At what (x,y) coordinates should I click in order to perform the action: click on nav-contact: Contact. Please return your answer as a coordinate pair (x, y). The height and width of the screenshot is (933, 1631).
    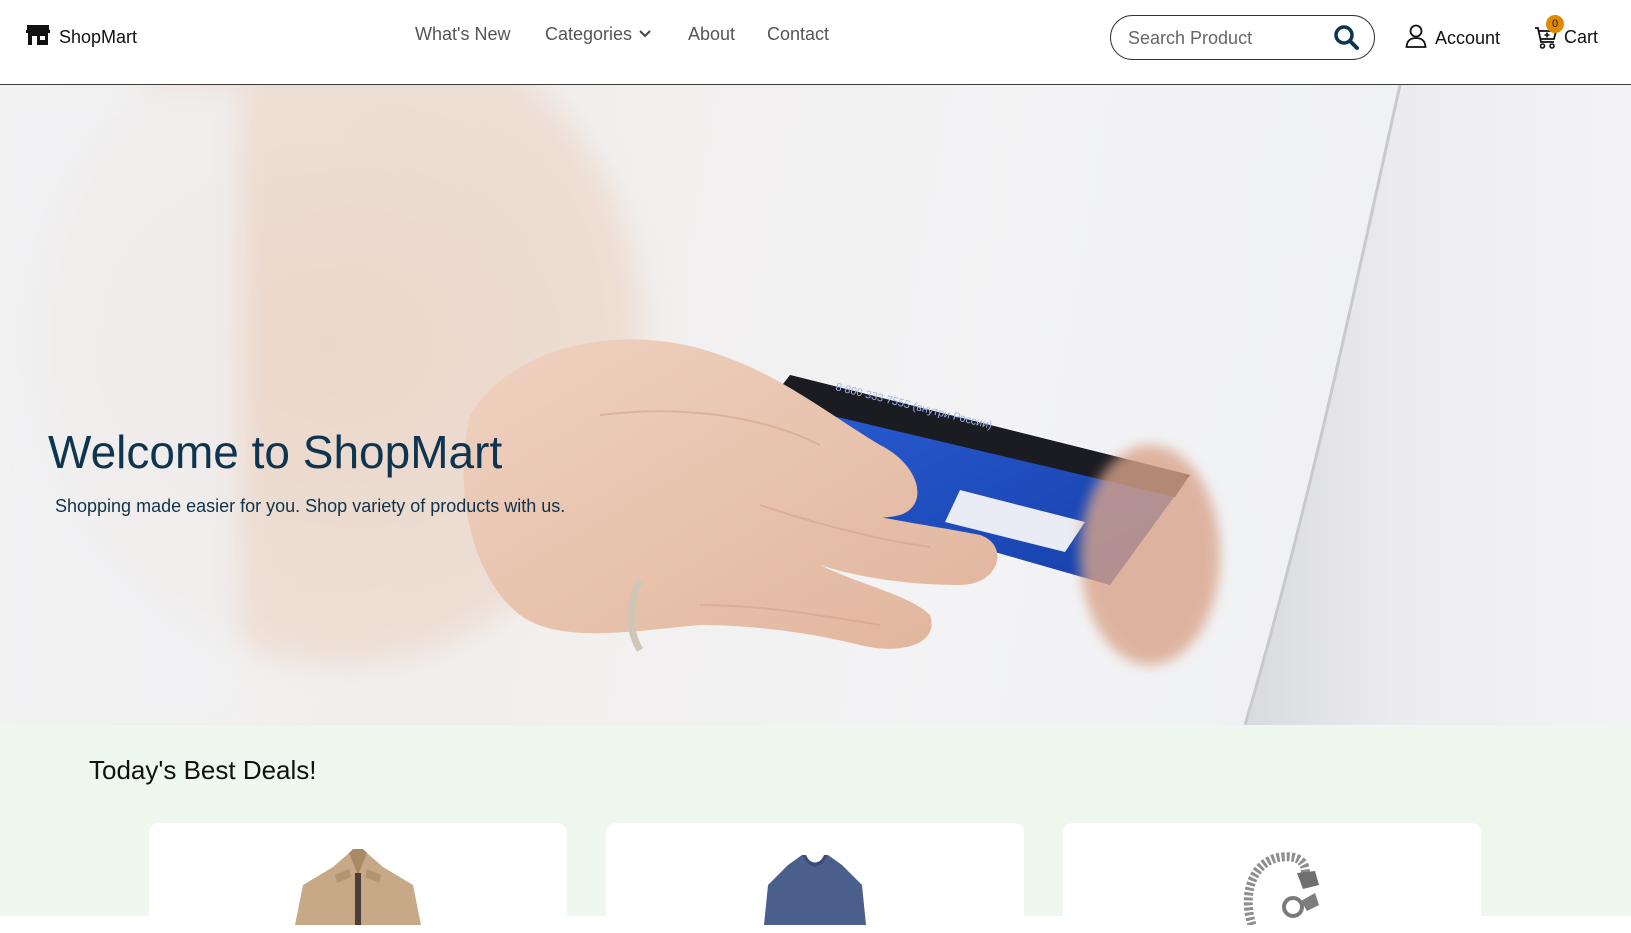
    Looking at the image, I should click on (798, 34).